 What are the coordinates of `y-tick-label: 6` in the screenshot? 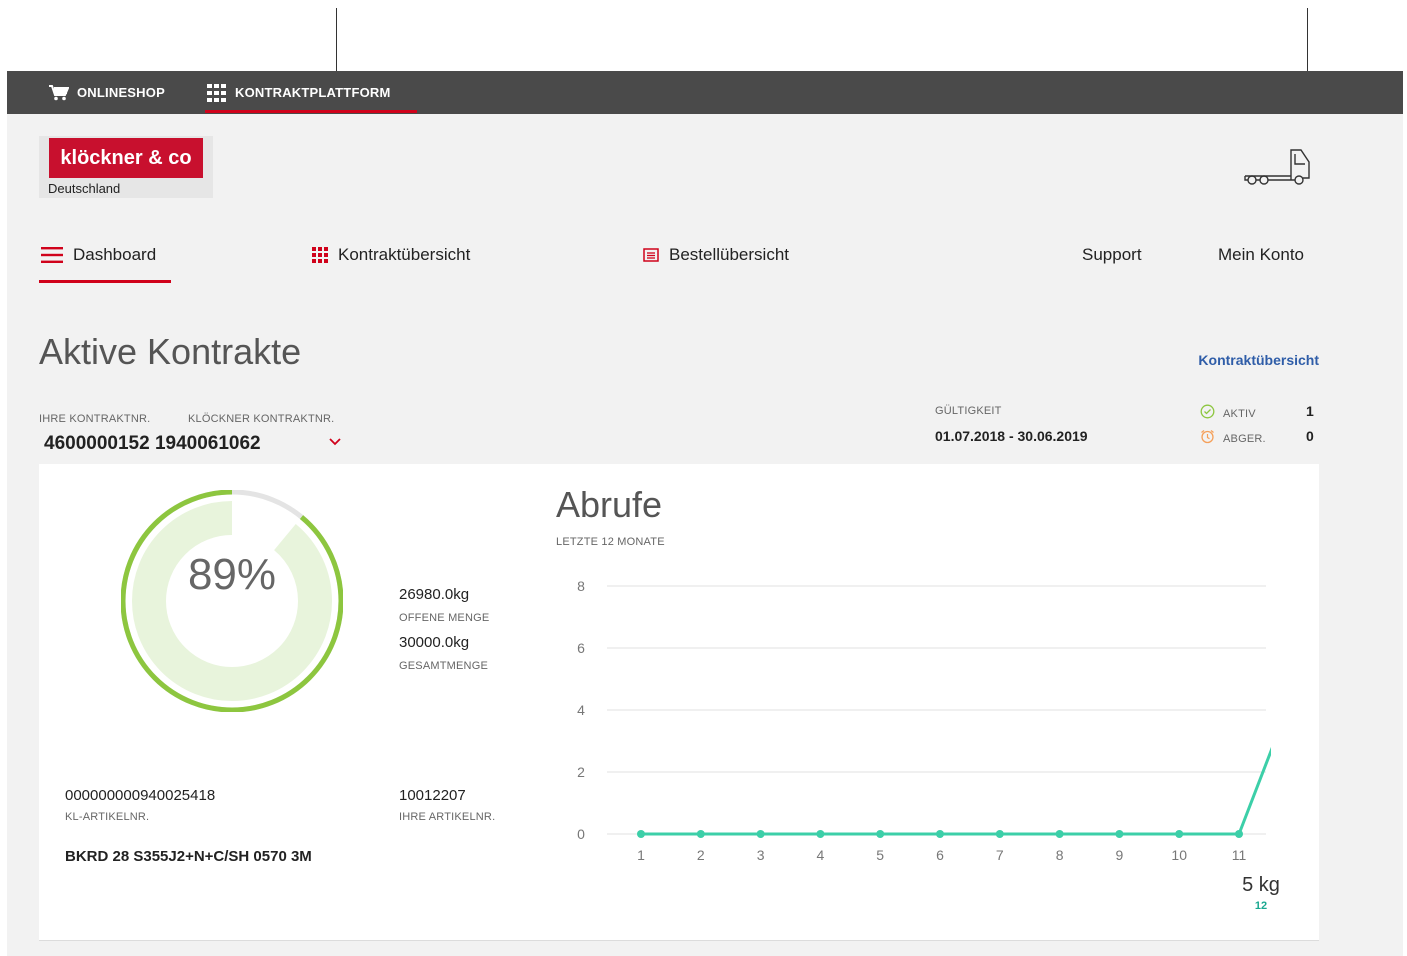 It's located at (581, 648).